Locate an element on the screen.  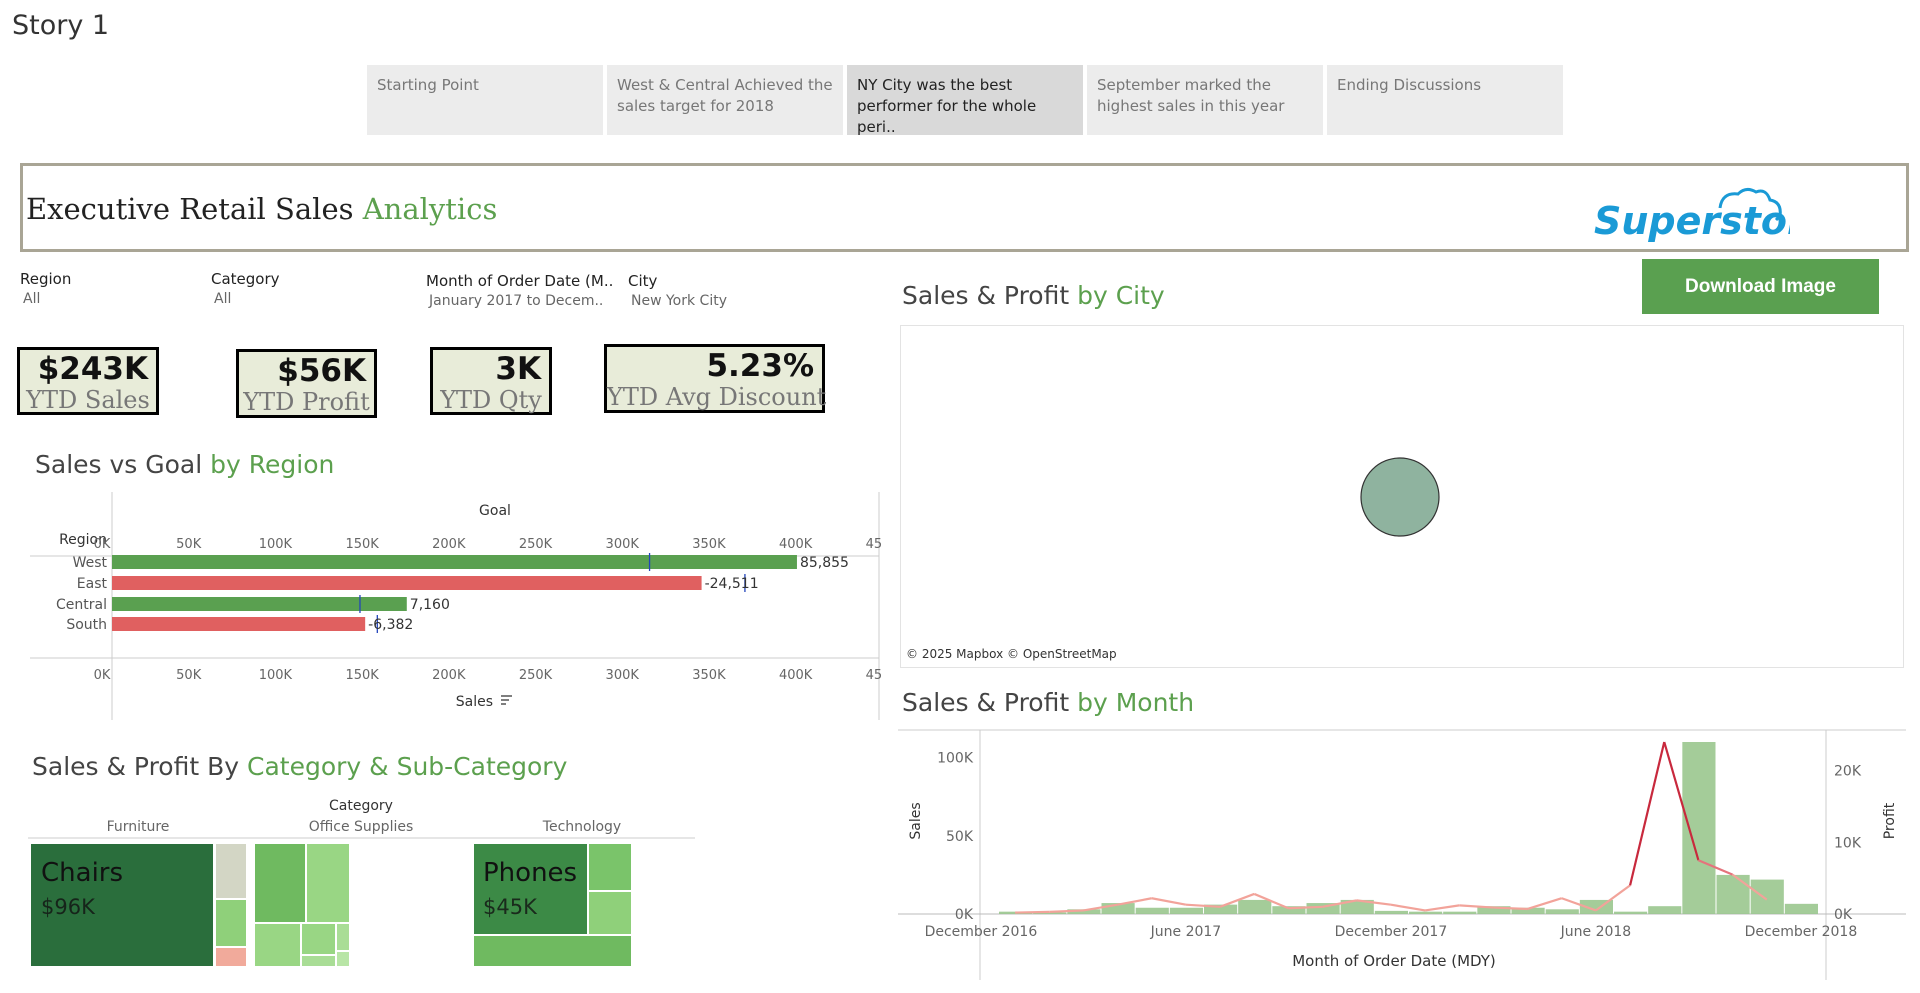
region-top-tick-label: 350K is located at coordinates (709, 544).